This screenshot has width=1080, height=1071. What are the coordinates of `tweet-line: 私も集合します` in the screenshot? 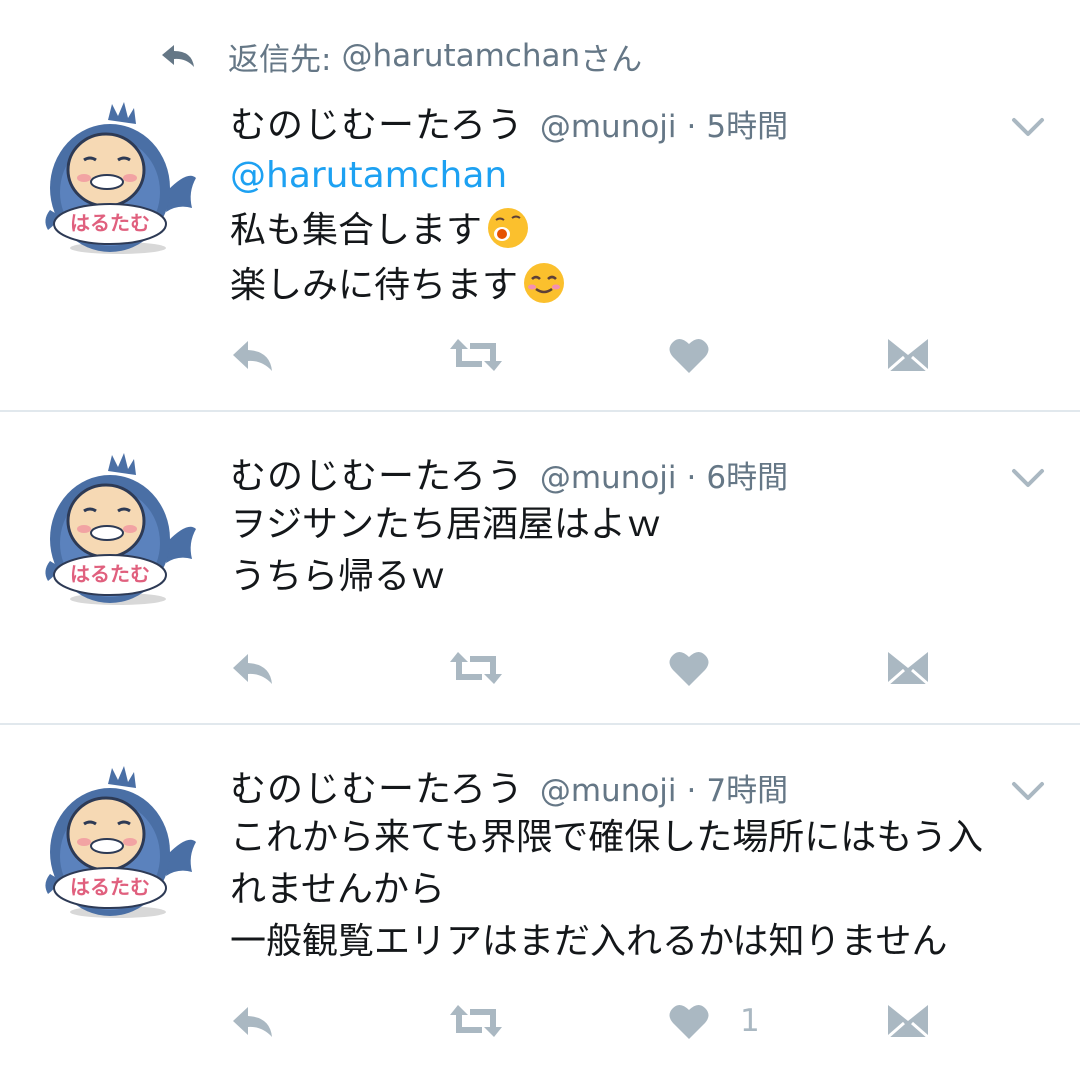 It's located at (356, 230).